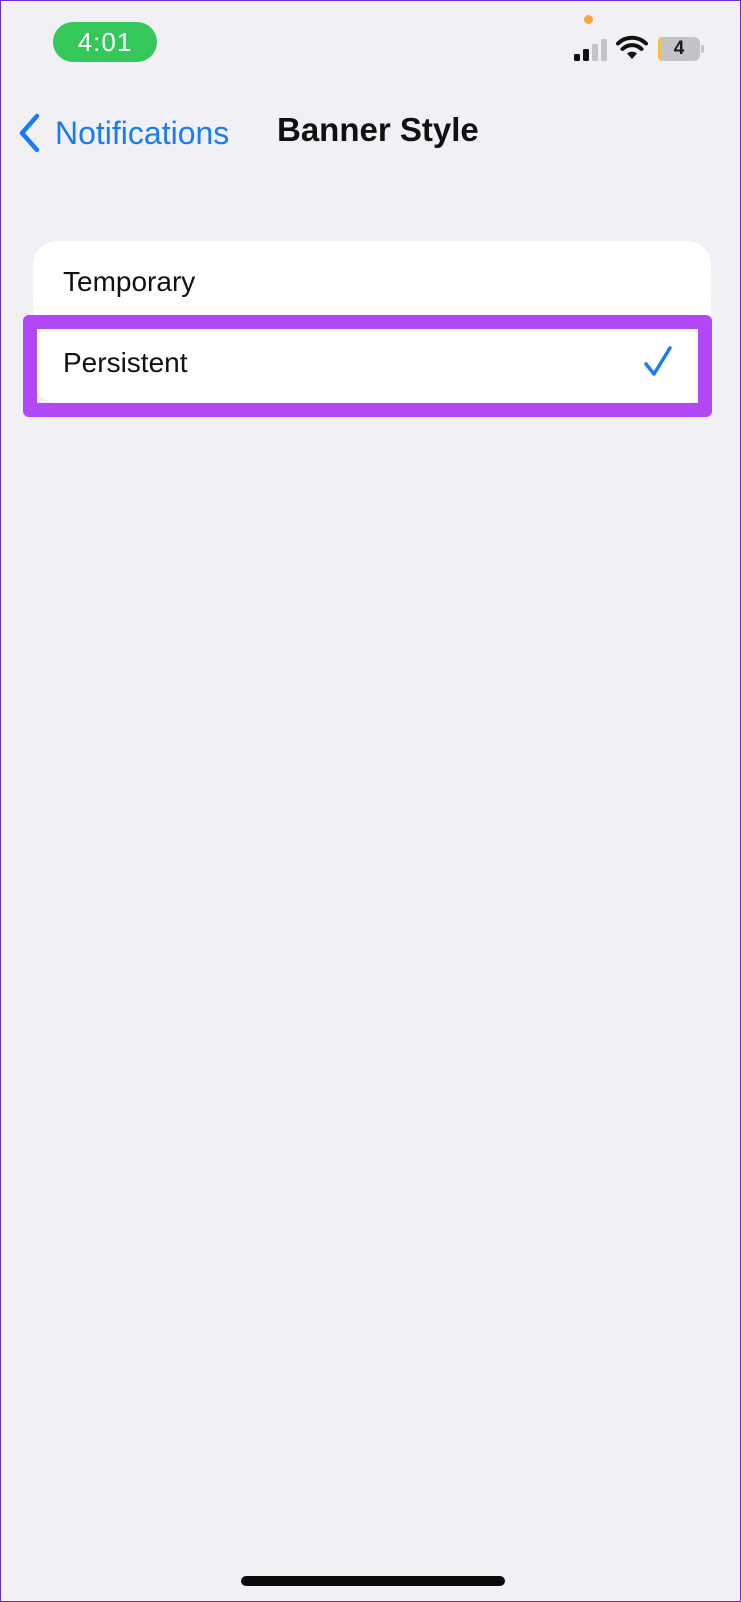 This screenshot has height=1602, width=741. Describe the element at coordinates (658, 361) in the screenshot. I see `checkmark-icon` at that location.